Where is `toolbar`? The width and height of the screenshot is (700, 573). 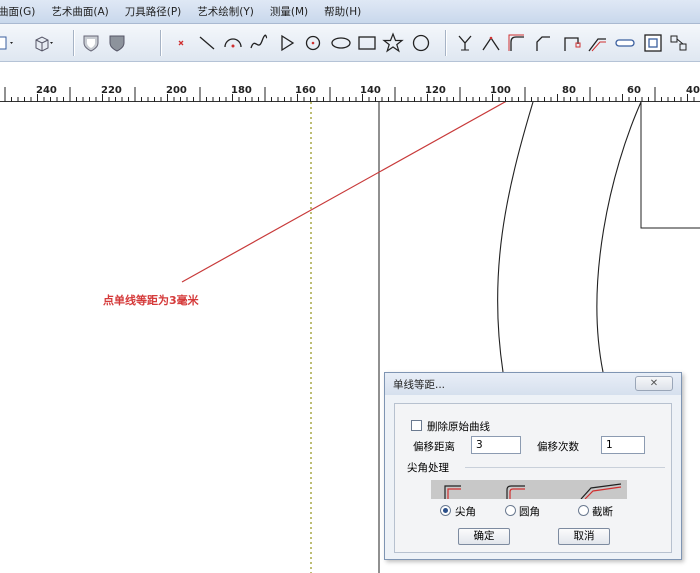 toolbar is located at coordinates (350, 43).